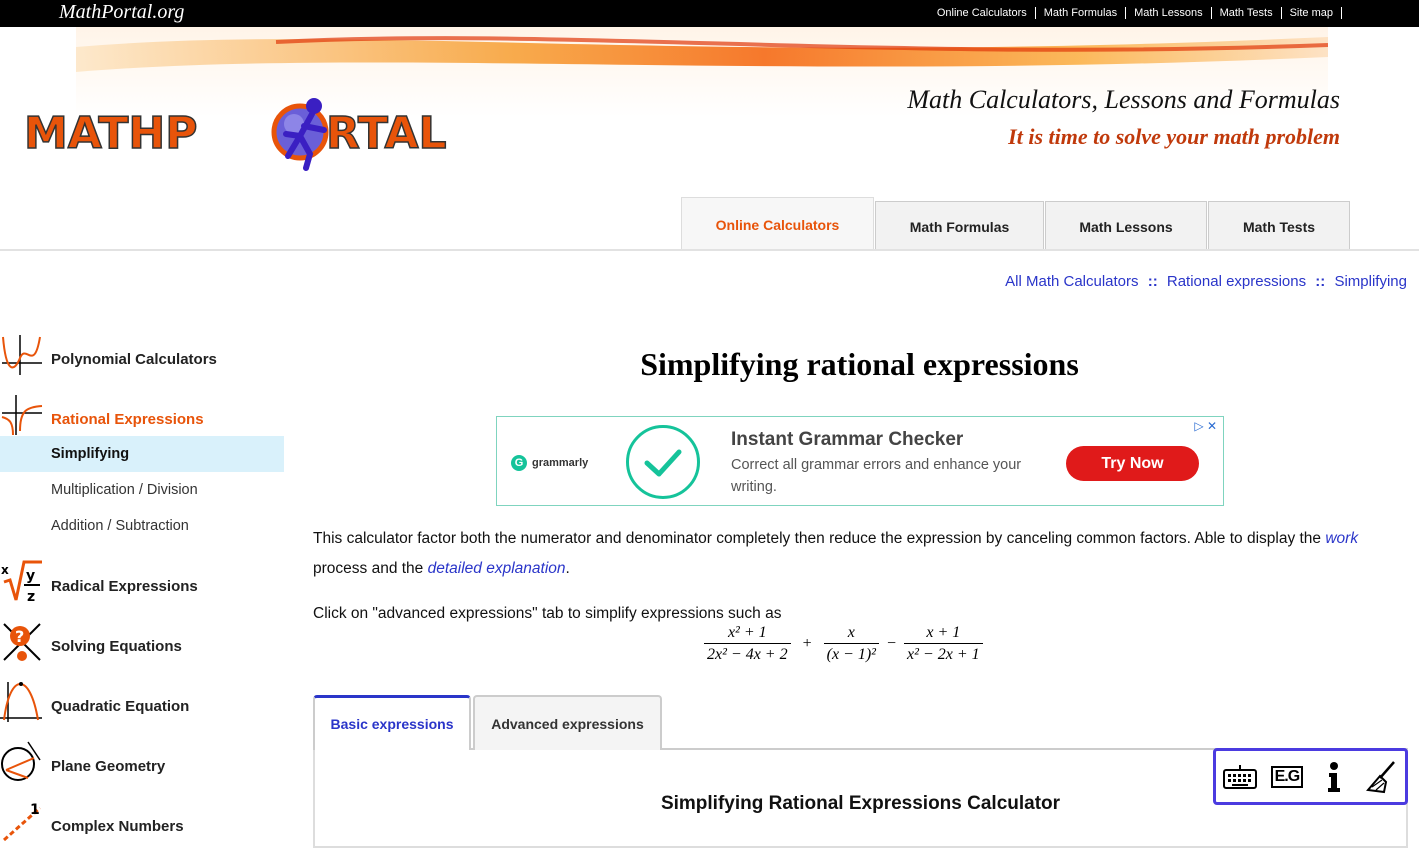 Image resolution: width=1419 pixels, height=848 pixels. What do you see at coordinates (1126, 226) in the screenshot?
I see `tab-math-lessons: Math Lessons` at bounding box center [1126, 226].